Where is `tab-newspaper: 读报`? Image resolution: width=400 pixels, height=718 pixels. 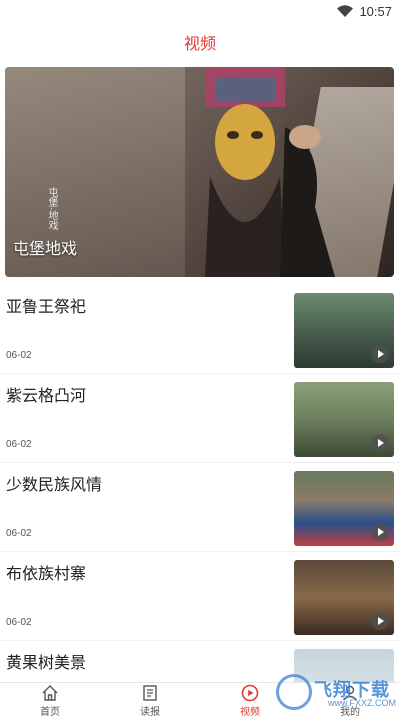 tab-newspaper: 读报 is located at coordinates (150, 700).